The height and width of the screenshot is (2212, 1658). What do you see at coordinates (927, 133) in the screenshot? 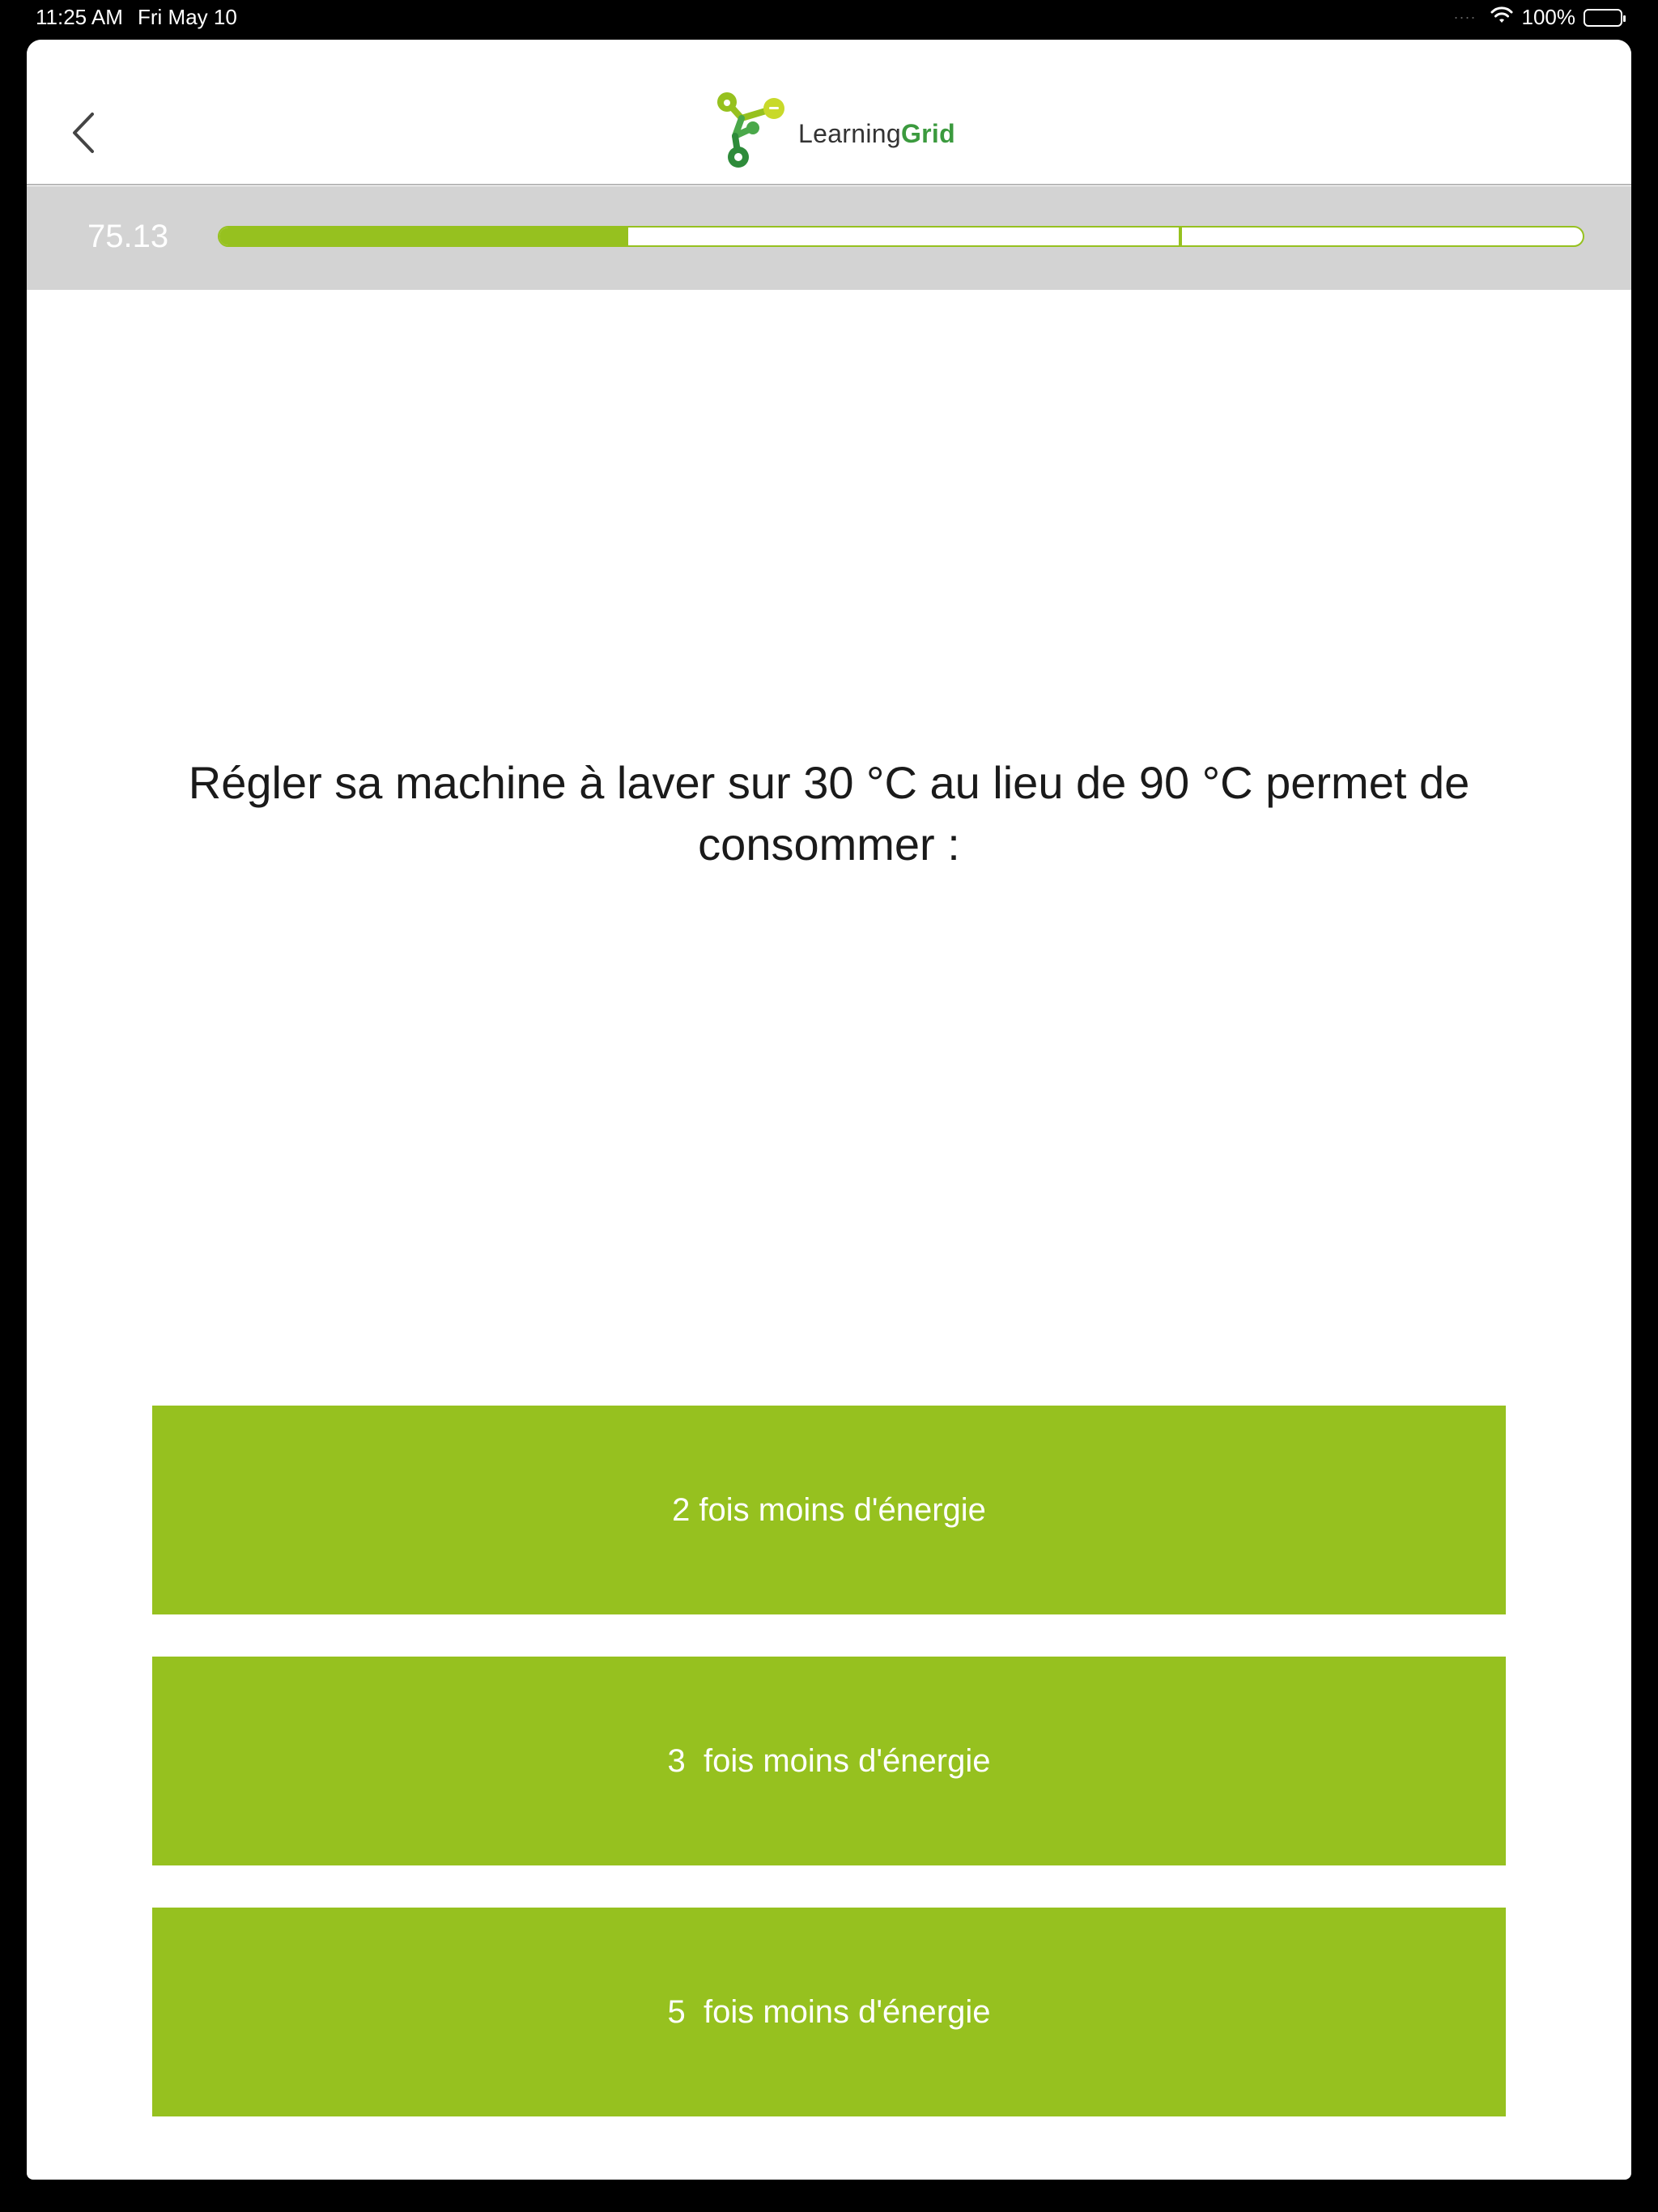
I see `logo-word-grid: Grid` at bounding box center [927, 133].